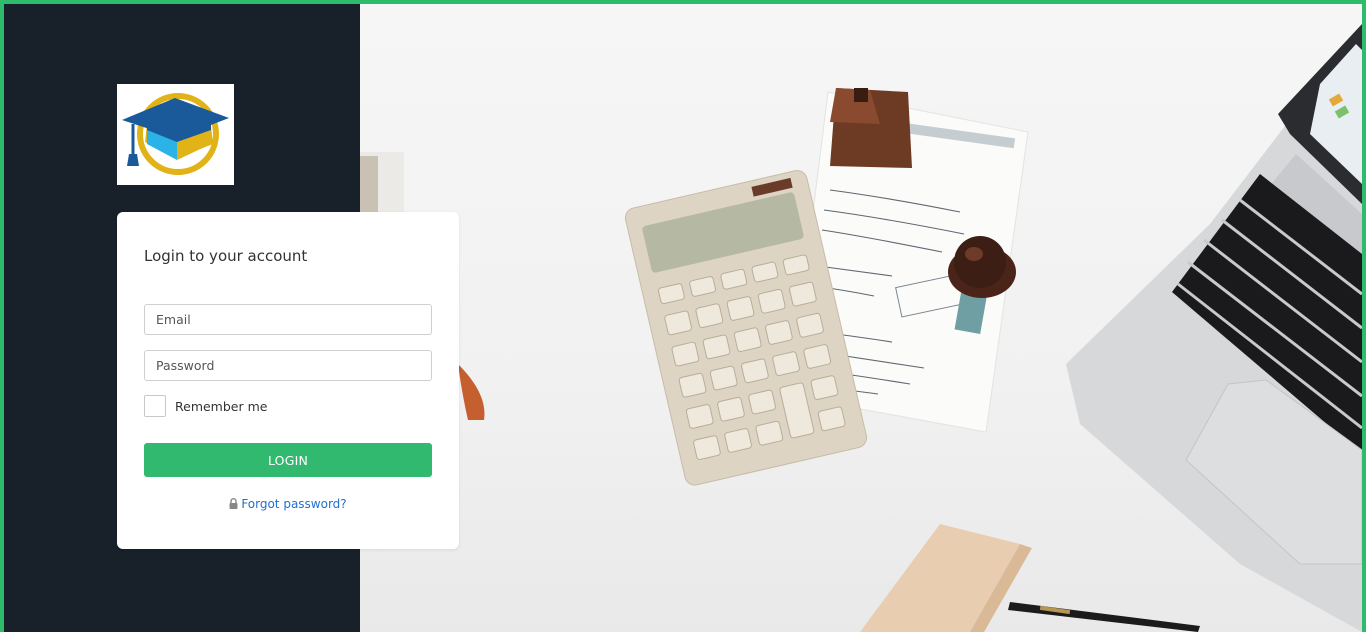  I want to click on forgot-password-label: Forgot password?, so click(293, 504).